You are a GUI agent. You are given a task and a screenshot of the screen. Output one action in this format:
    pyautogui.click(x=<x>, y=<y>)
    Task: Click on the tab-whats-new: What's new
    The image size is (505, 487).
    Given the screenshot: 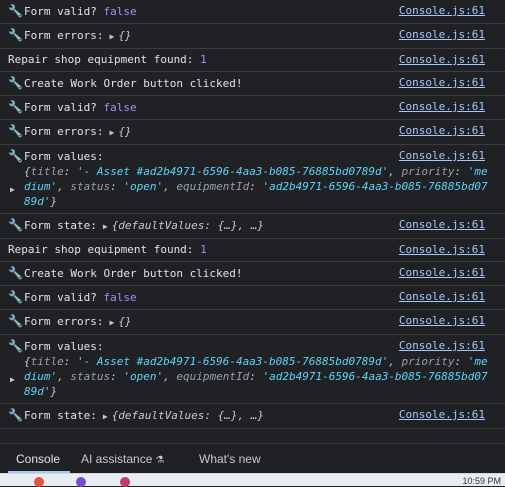 What is the action you would take?
    pyautogui.click(x=230, y=459)
    